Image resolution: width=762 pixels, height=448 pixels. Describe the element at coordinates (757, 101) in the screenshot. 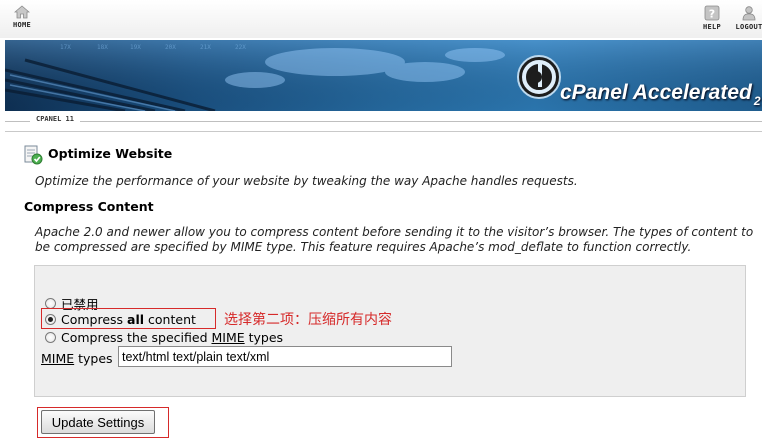

I see `brand-version: 2` at that location.